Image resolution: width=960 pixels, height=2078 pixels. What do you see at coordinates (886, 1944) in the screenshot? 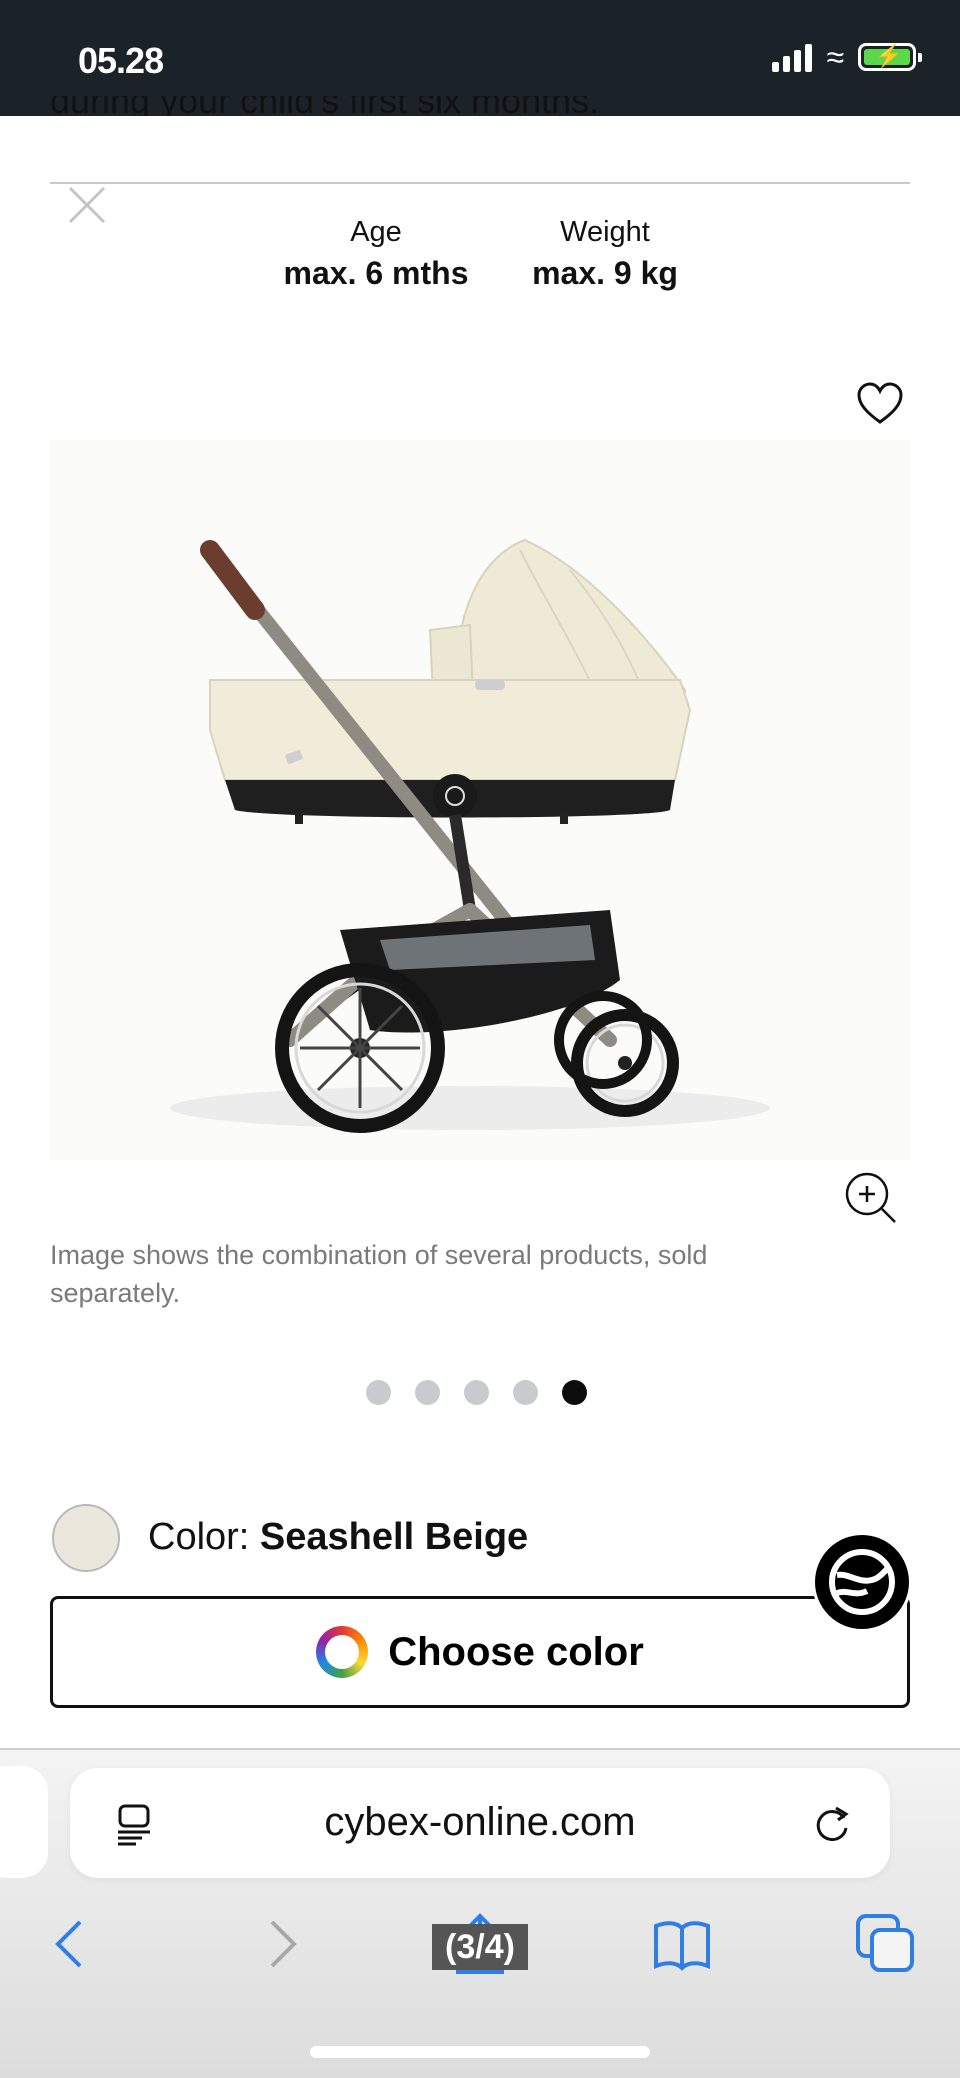
I see `tabs-icon` at bounding box center [886, 1944].